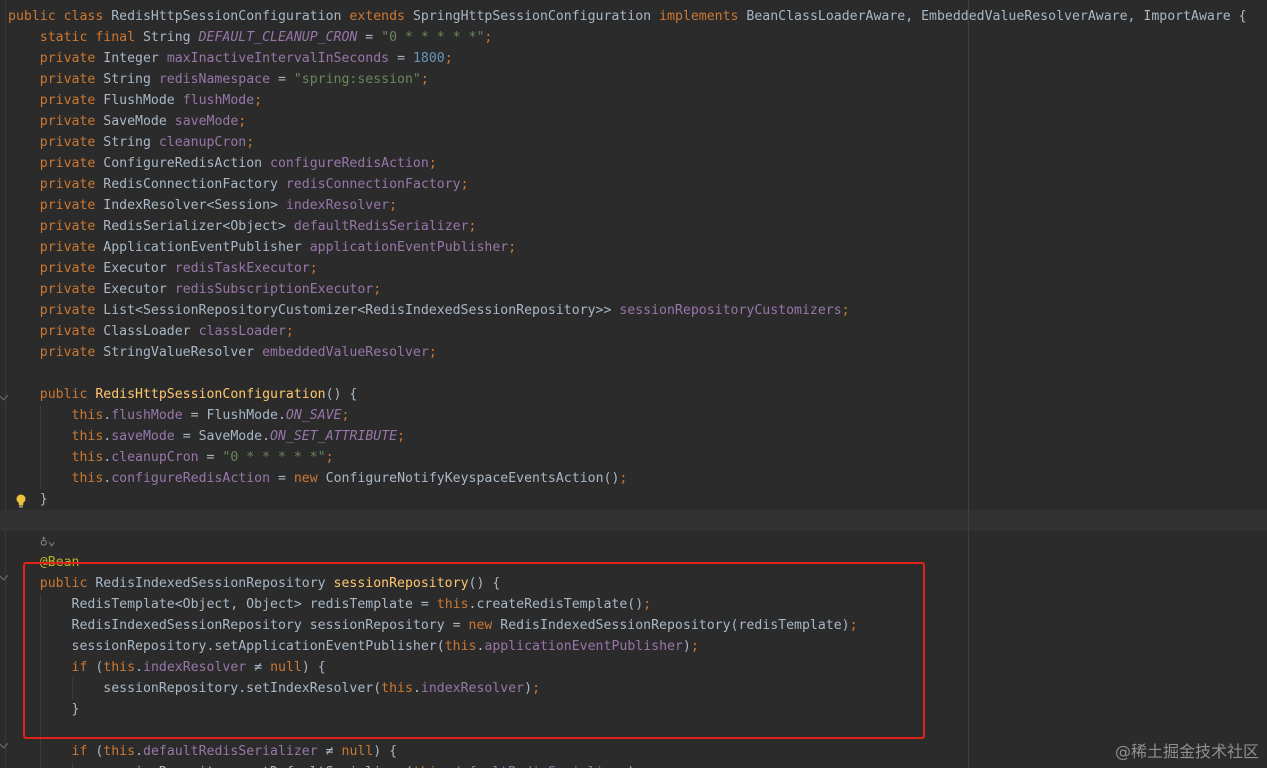 The height and width of the screenshot is (768, 1267). Describe the element at coordinates (357, 79) in the screenshot. I see `code-token: "spring:session"` at that location.